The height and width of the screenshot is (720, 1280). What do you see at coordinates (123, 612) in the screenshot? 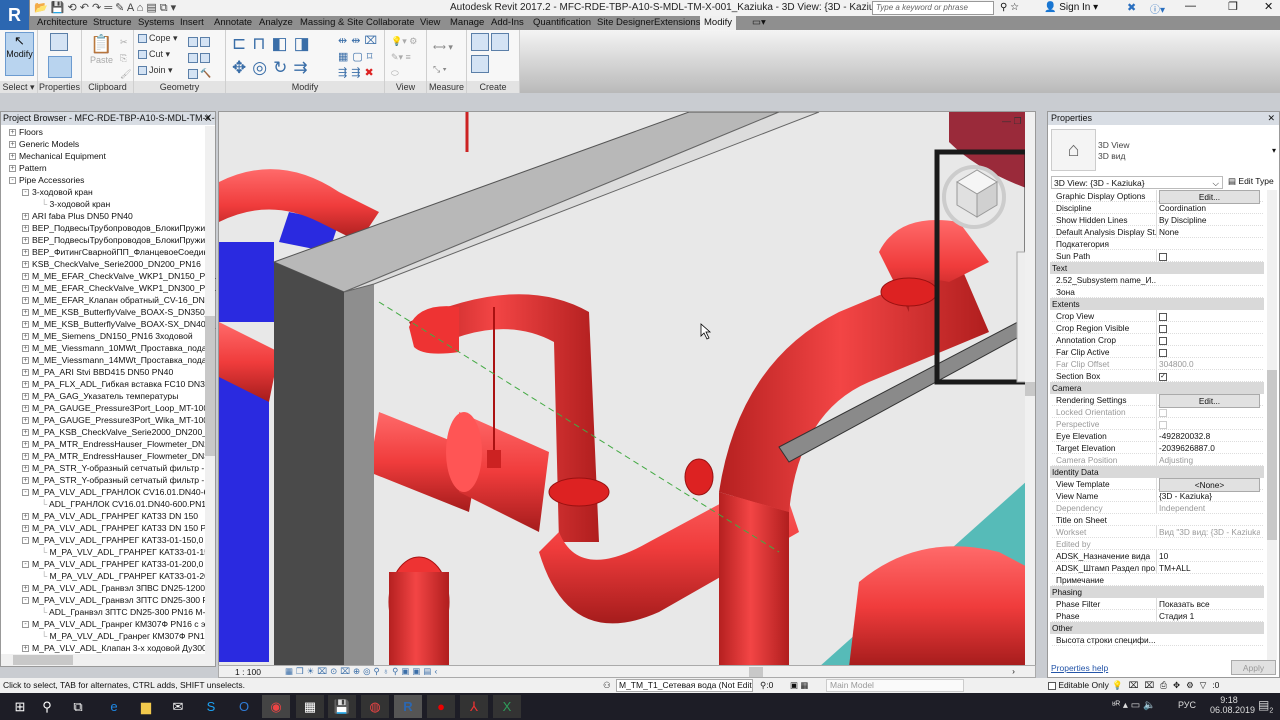
I see `browser-item: └ ADL_Гранвэл 3ПТС DN25-300 PN16 M-` at bounding box center [123, 612].